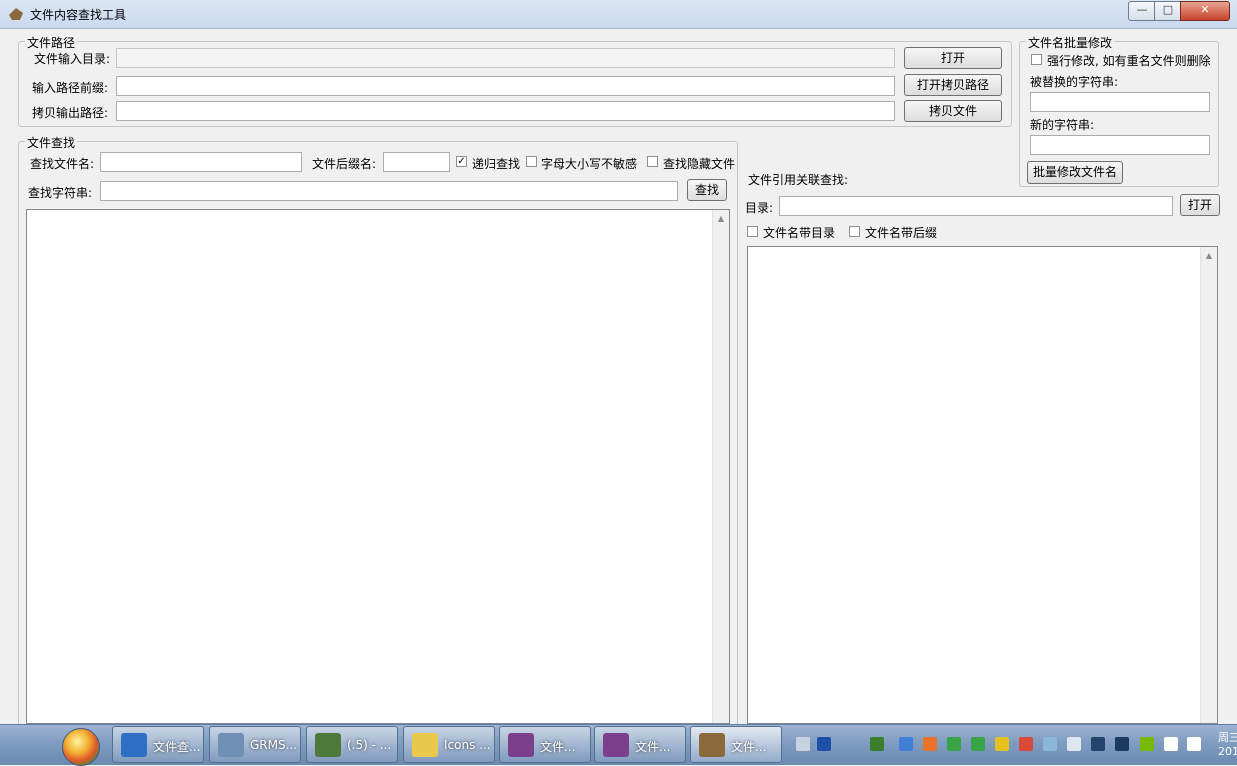  I want to click on clock-day: 周三, so click(1227, 737).